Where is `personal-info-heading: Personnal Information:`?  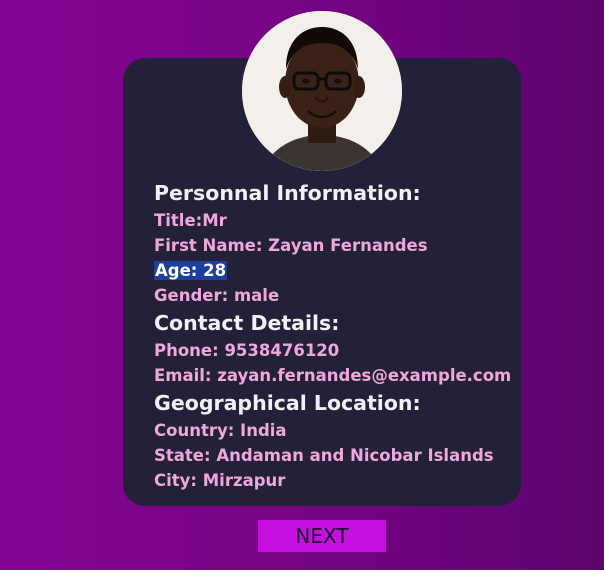 personal-info-heading: Personnal Information: is located at coordinates (287, 193).